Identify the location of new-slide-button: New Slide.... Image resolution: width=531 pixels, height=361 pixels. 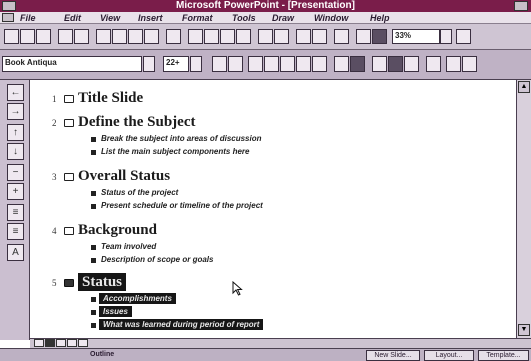
(393, 355).